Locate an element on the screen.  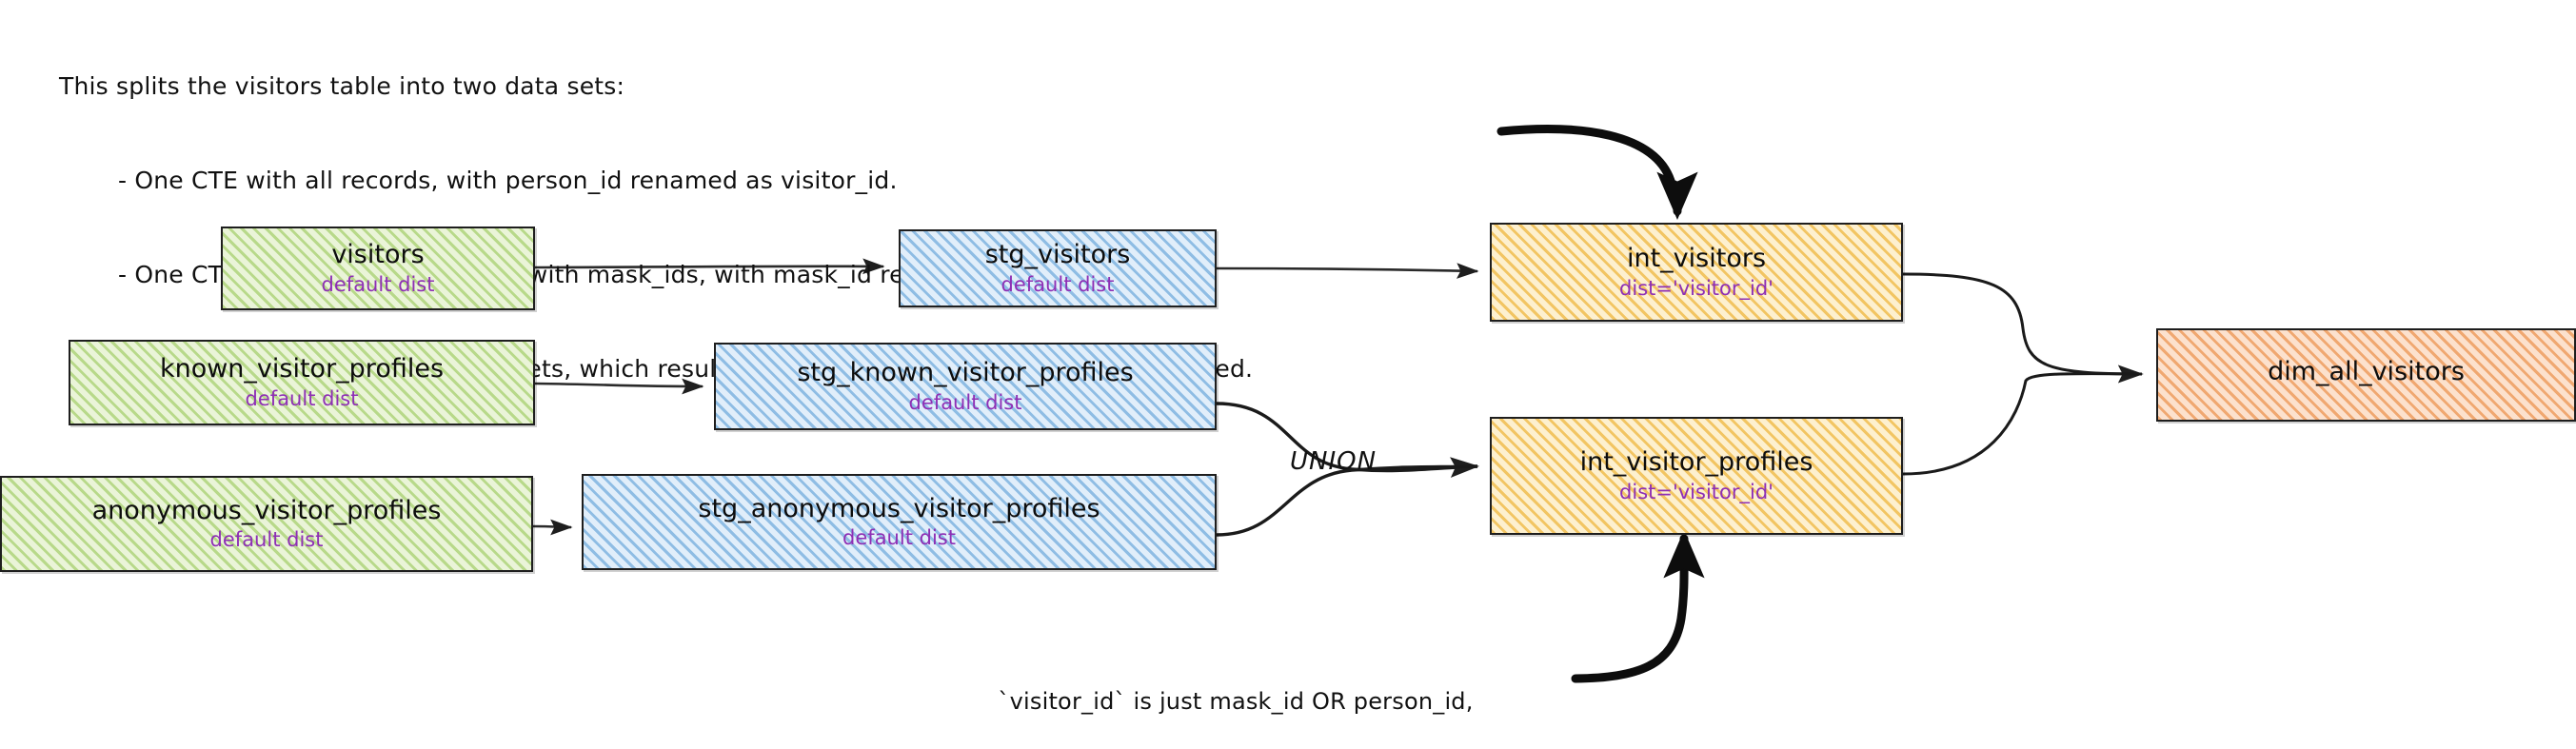
node-stg-known-visitor-profiles: stg_known_visitor_profiles default dist is located at coordinates (965, 386).